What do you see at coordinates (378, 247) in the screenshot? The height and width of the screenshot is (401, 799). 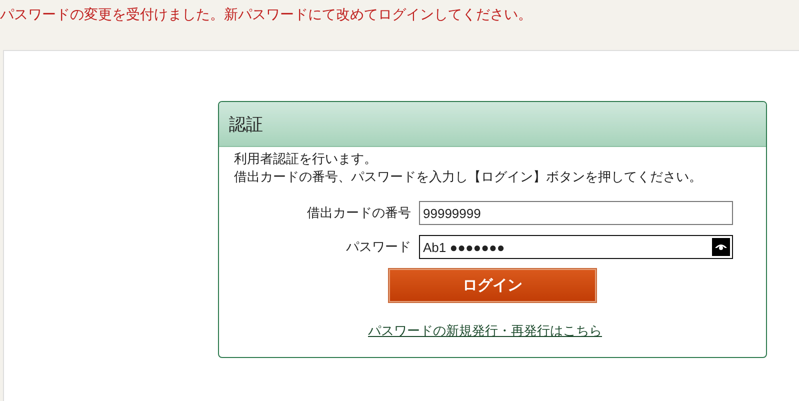 I see `field-label: パスワード` at bounding box center [378, 247].